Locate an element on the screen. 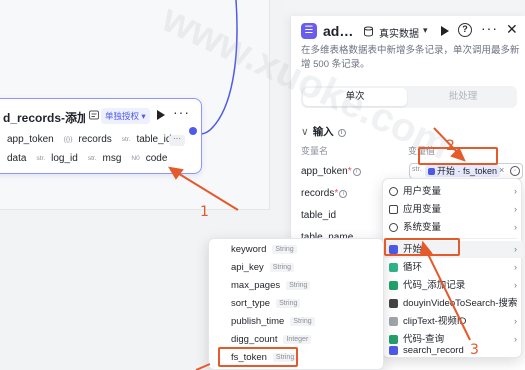  var-row-table-id: table_id is located at coordinates (319, 215).